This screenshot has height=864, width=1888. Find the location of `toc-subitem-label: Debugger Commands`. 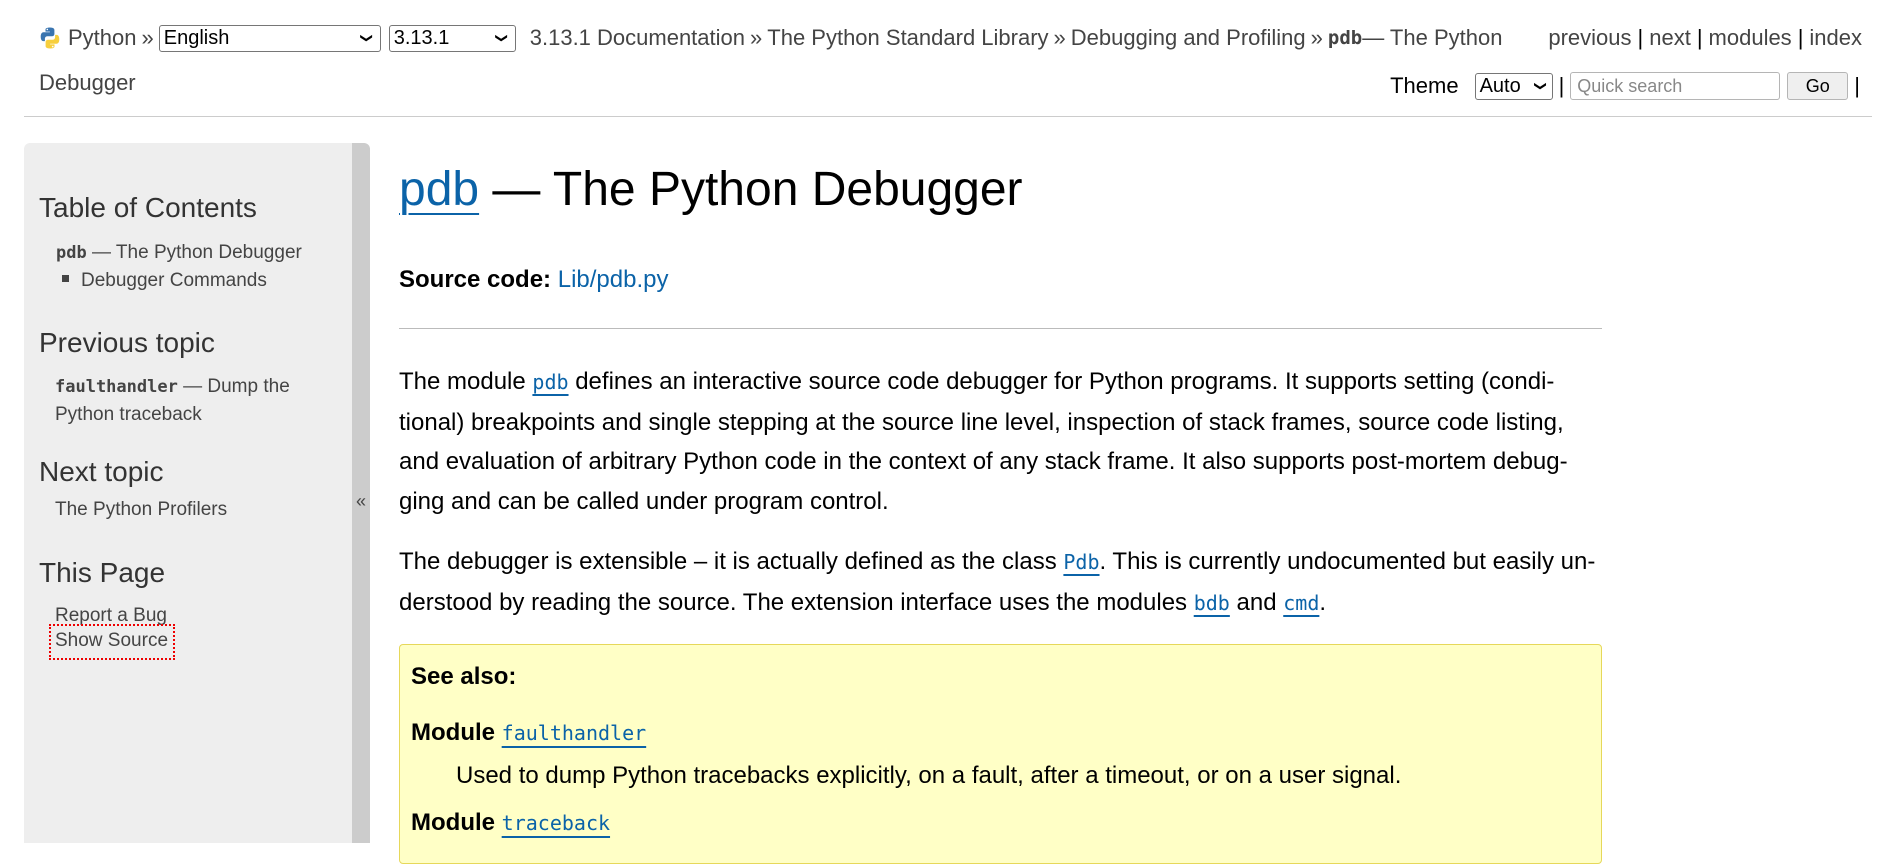

toc-subitem-label: Debugger Commands is located at coordinates (174, 280).